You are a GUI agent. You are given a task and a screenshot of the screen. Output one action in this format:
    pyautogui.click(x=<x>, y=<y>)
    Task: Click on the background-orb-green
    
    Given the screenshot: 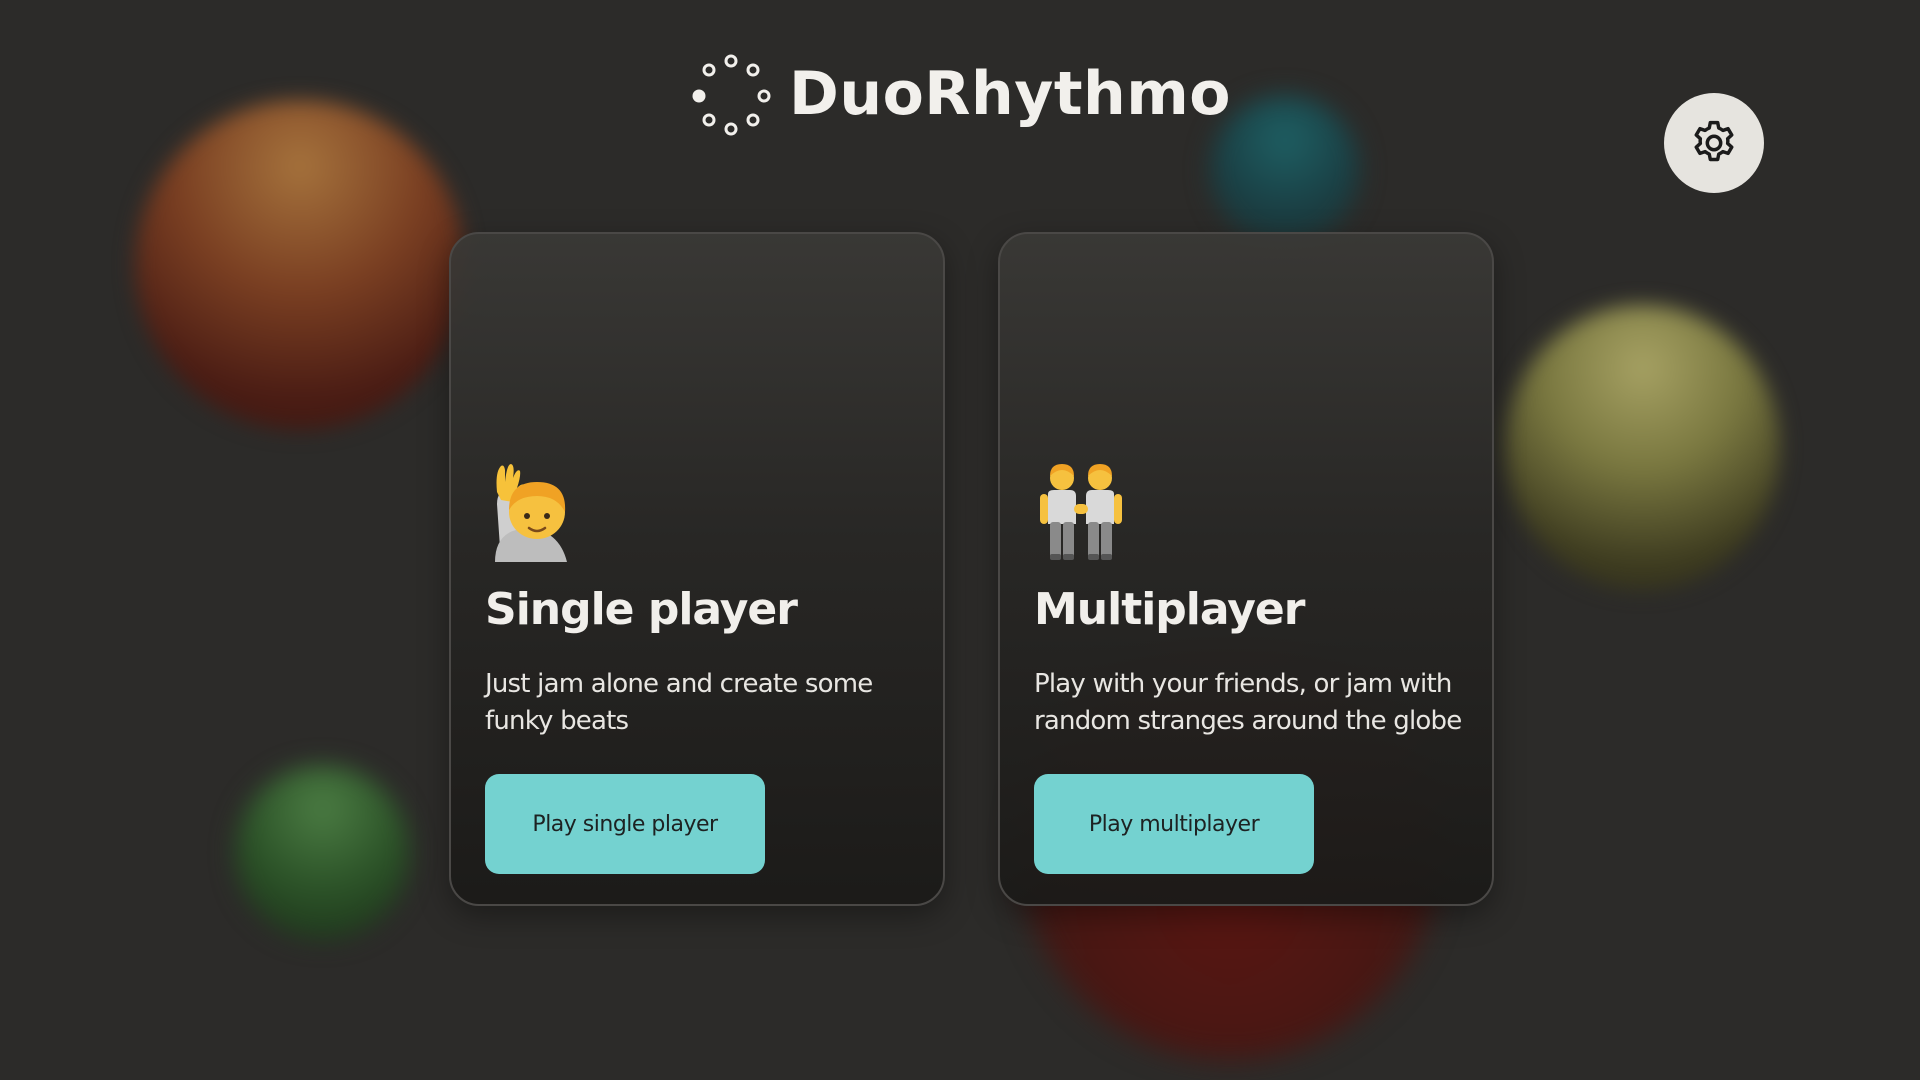 What is the action you would take?
    pyautogui.click(x=322, y=852)
    